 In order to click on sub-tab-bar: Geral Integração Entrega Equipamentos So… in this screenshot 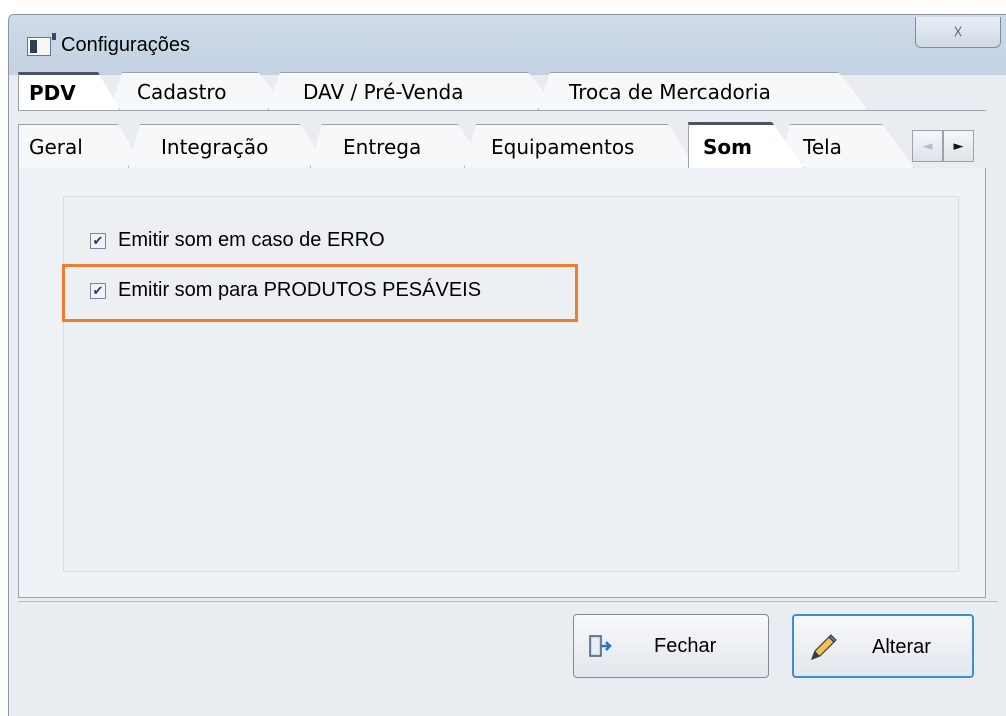, I will do `click(493, 145)`.